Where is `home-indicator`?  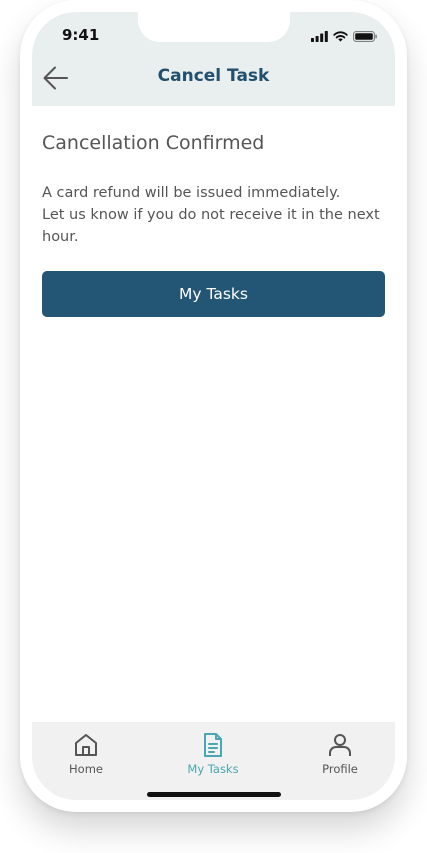 home-indicator is located at coordinates (214, 794).